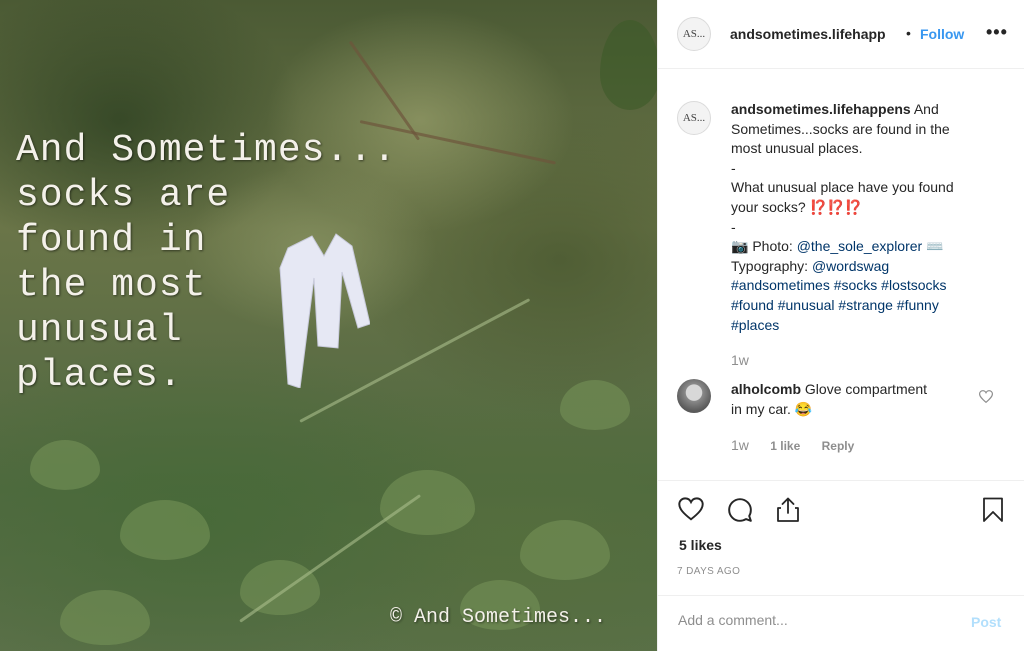  Describe the element at coordinates (788, 510) in the screenshot. I see `share-icon` at that location.